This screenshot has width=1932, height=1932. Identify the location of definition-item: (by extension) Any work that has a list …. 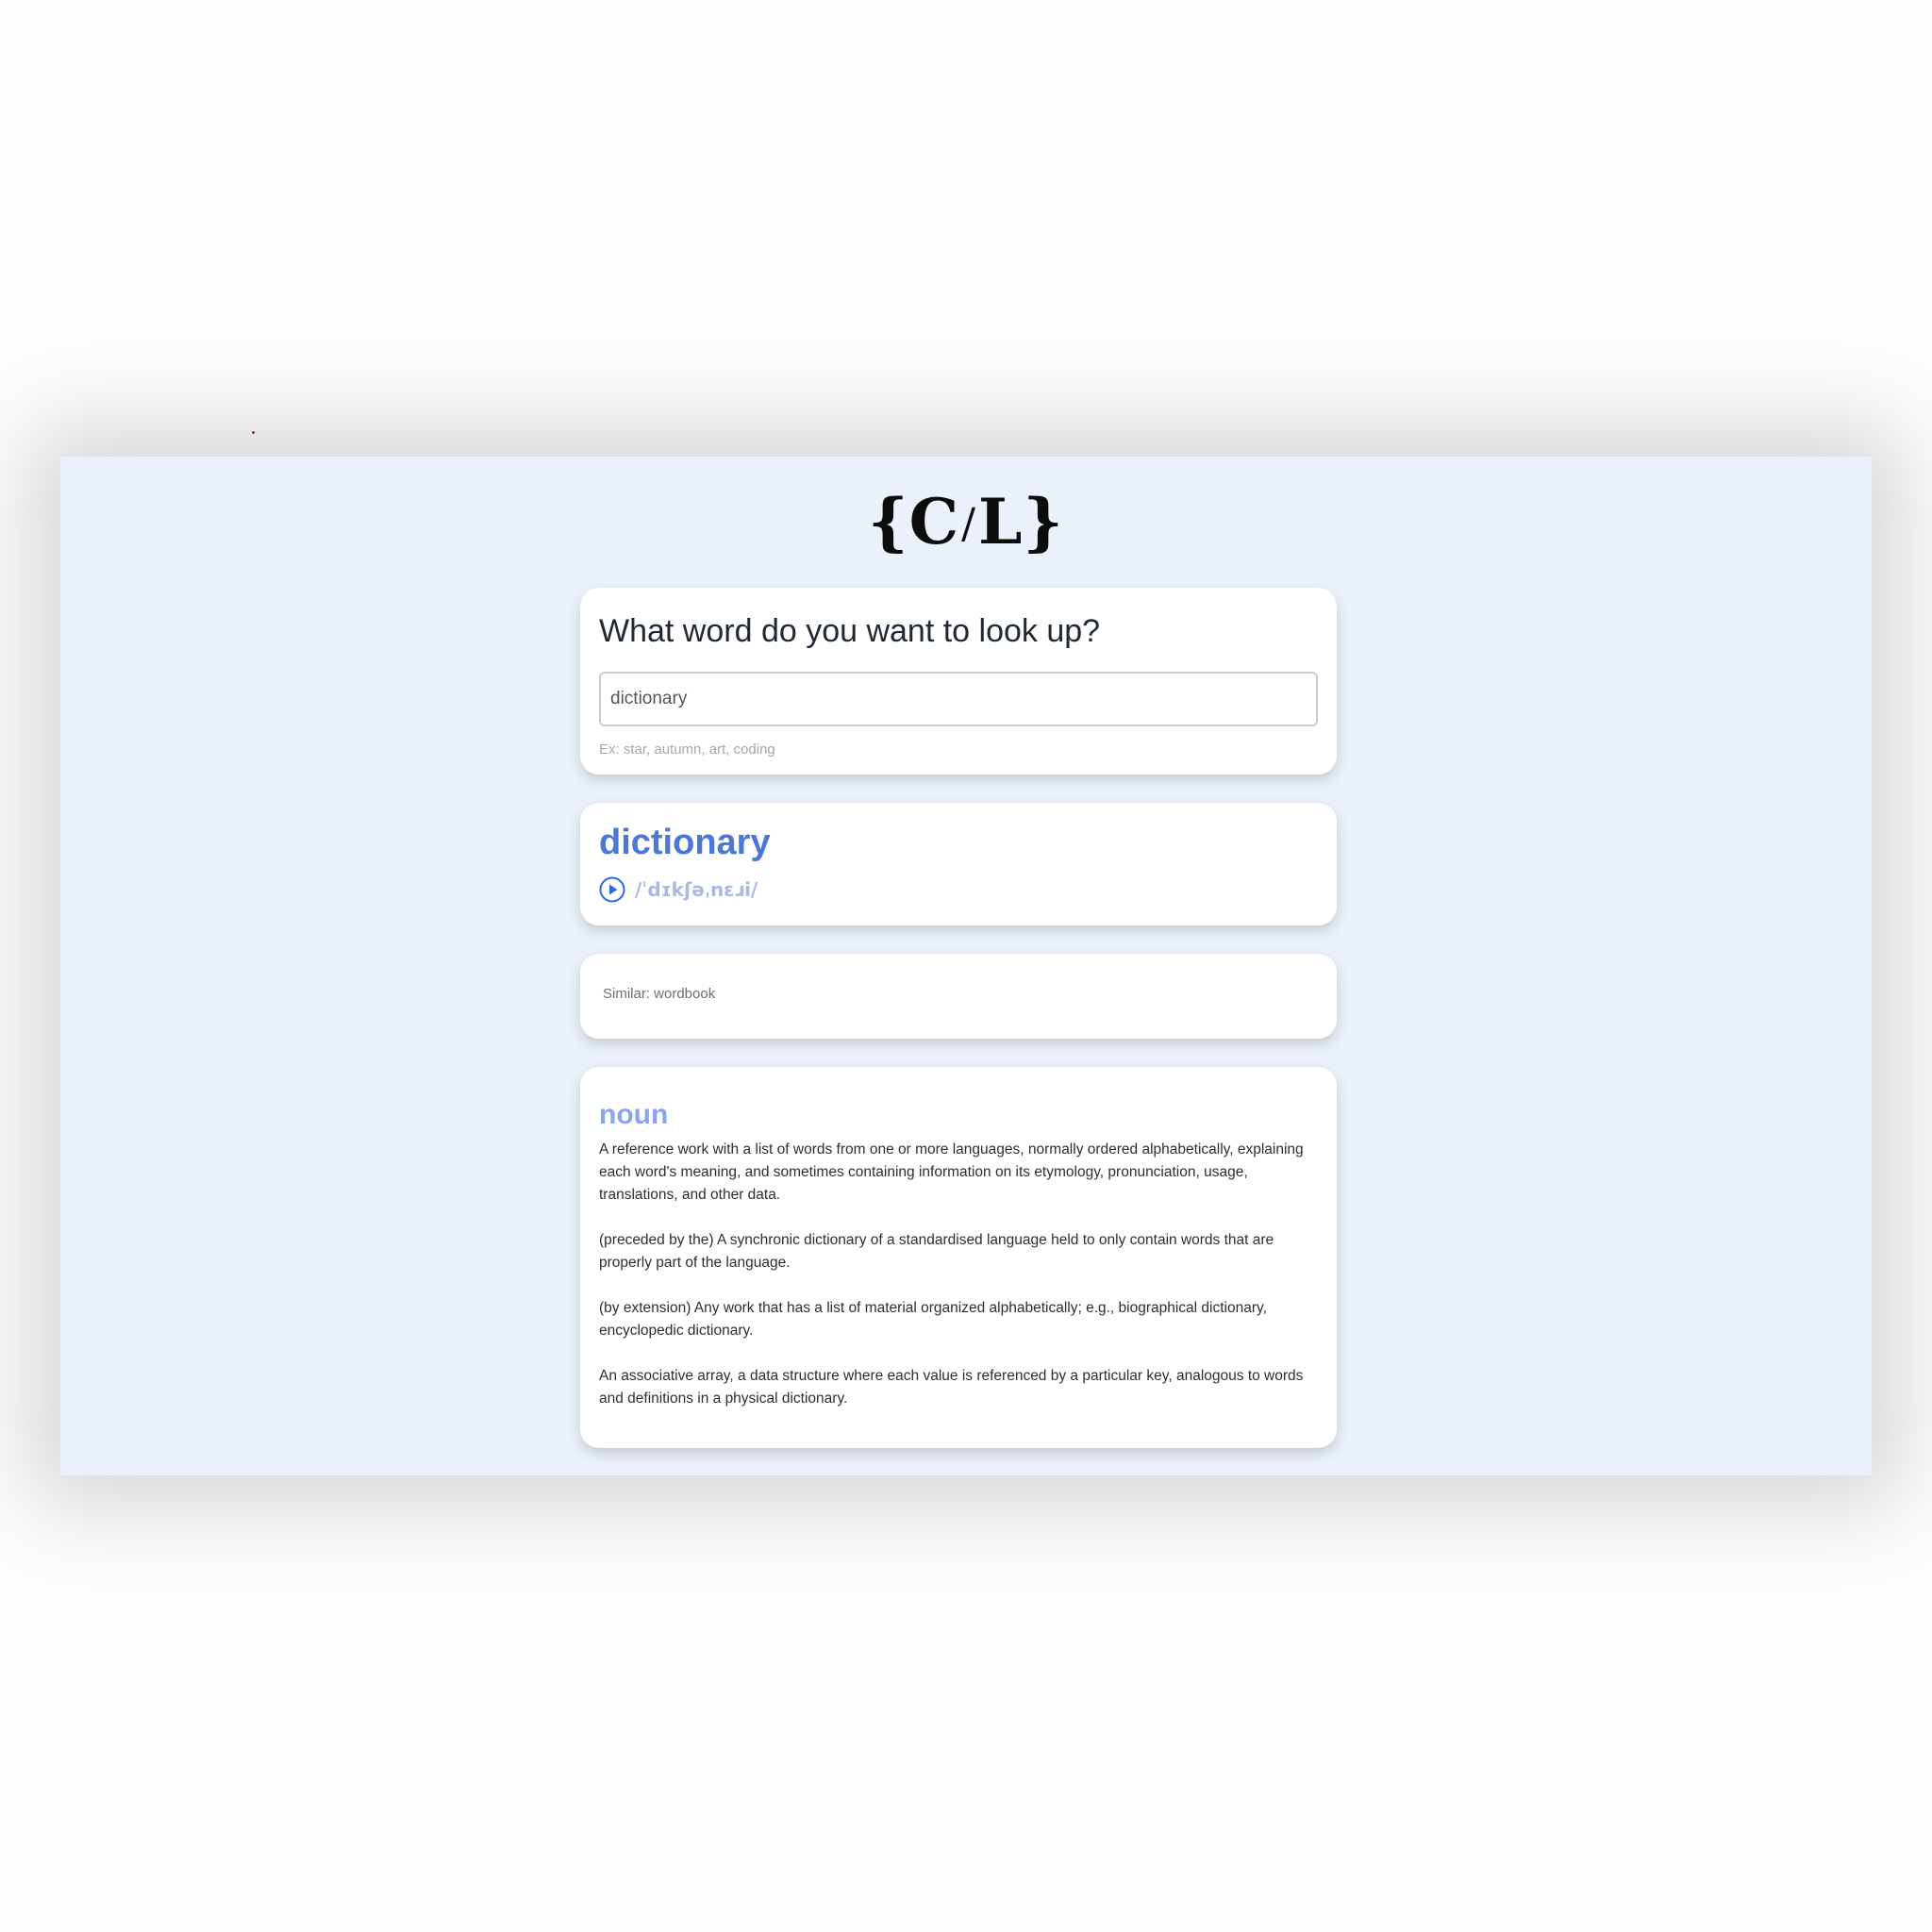
(933, 1319).